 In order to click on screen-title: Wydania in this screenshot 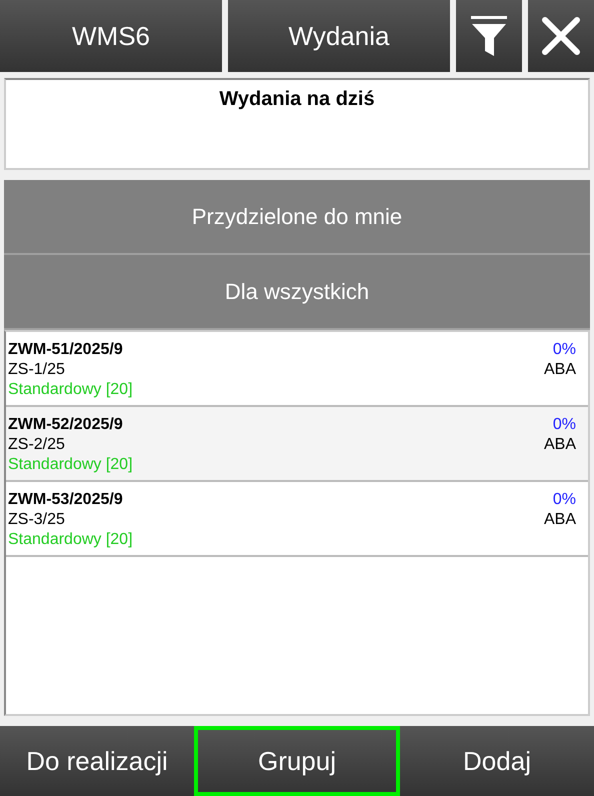, I will do `click(339, 36)`.